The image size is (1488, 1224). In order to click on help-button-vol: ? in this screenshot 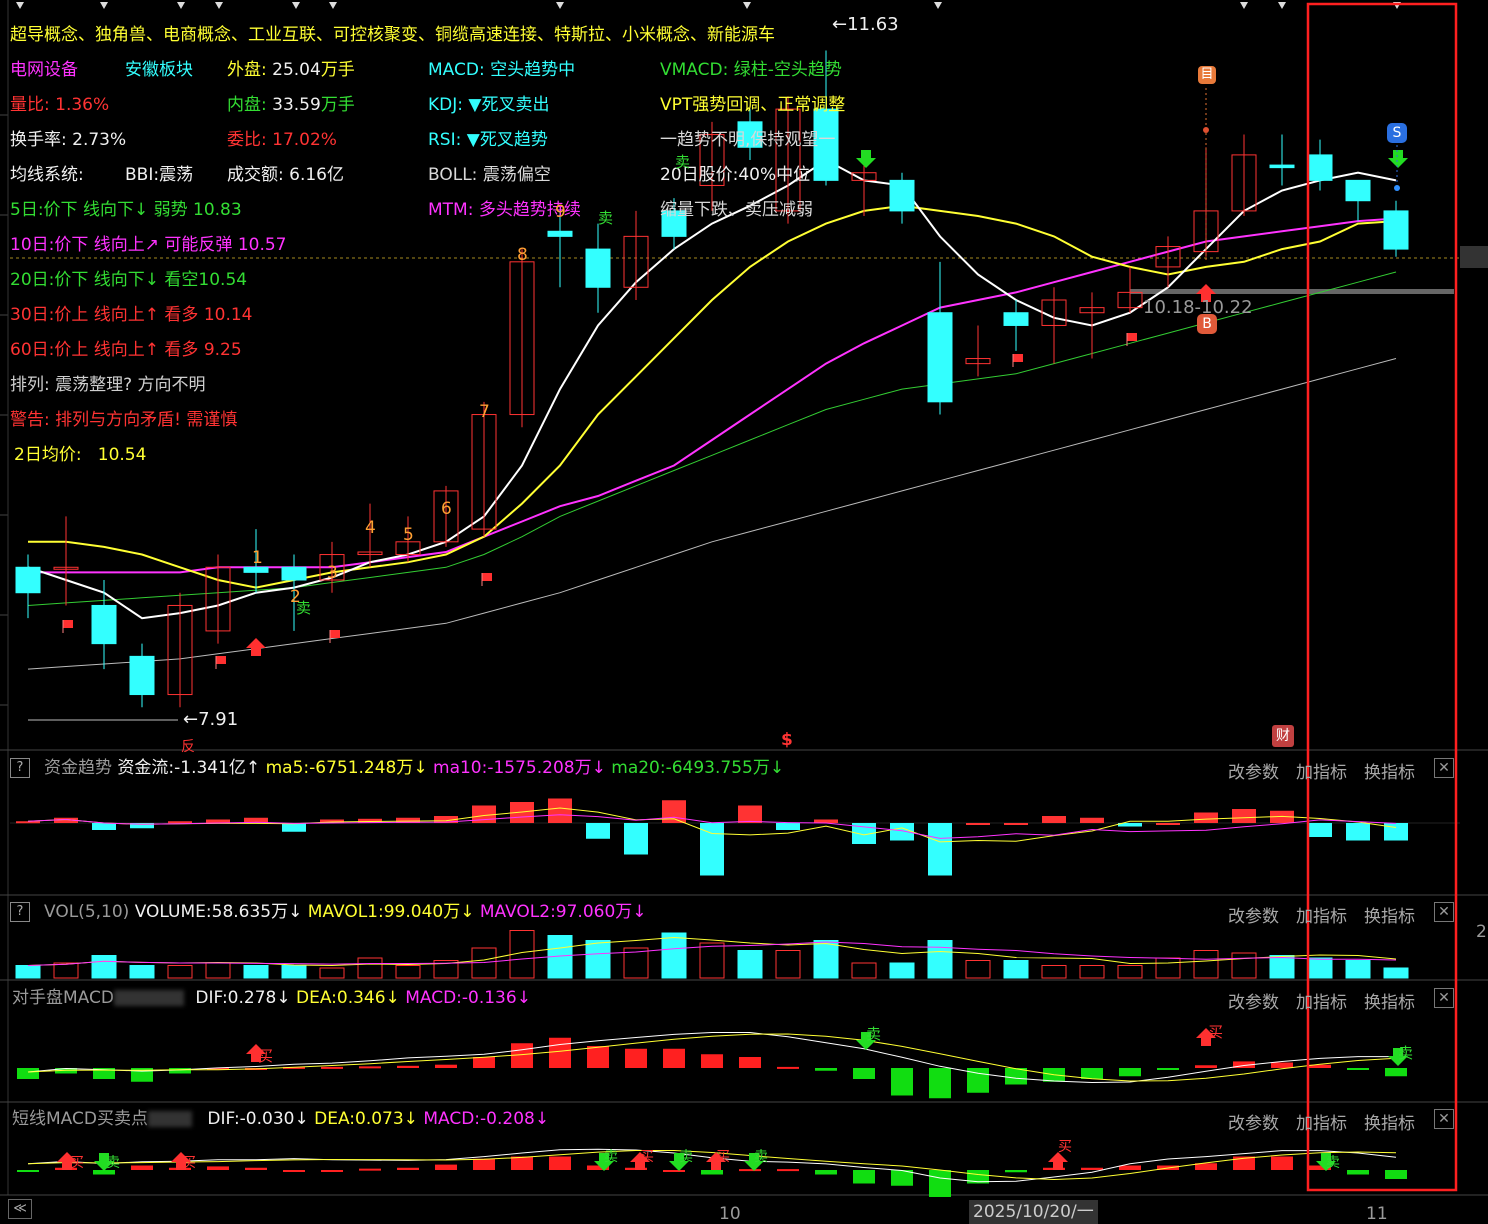, I will do `click(20, 912)`.